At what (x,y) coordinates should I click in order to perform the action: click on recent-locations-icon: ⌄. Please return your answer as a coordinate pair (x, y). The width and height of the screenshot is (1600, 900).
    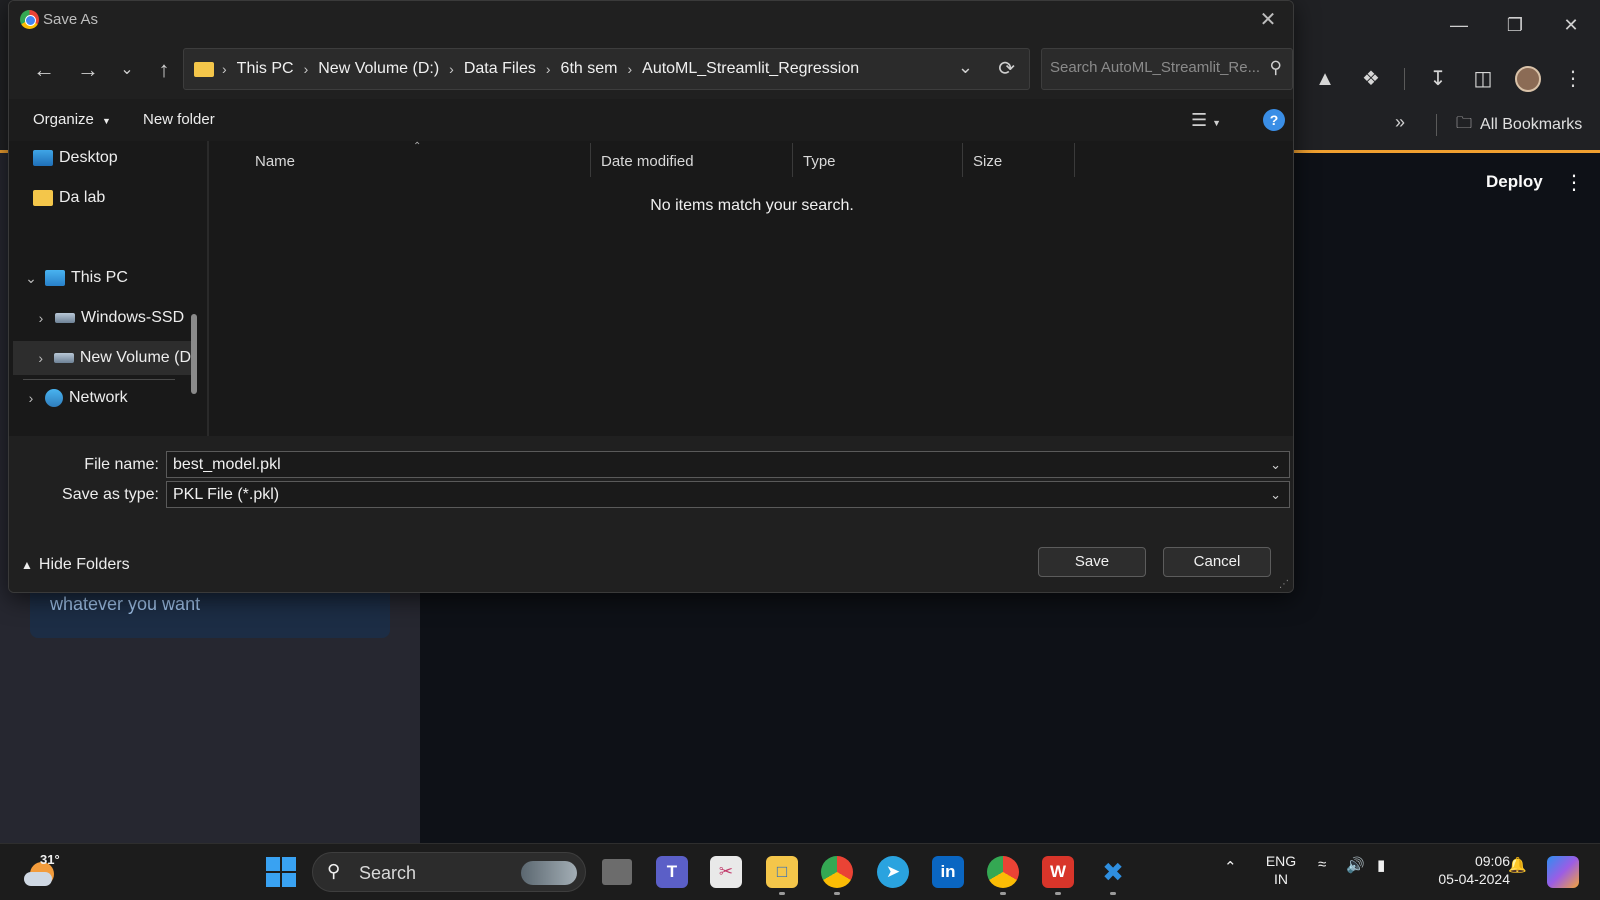
    Looking at the image, I should click on (127, 70).